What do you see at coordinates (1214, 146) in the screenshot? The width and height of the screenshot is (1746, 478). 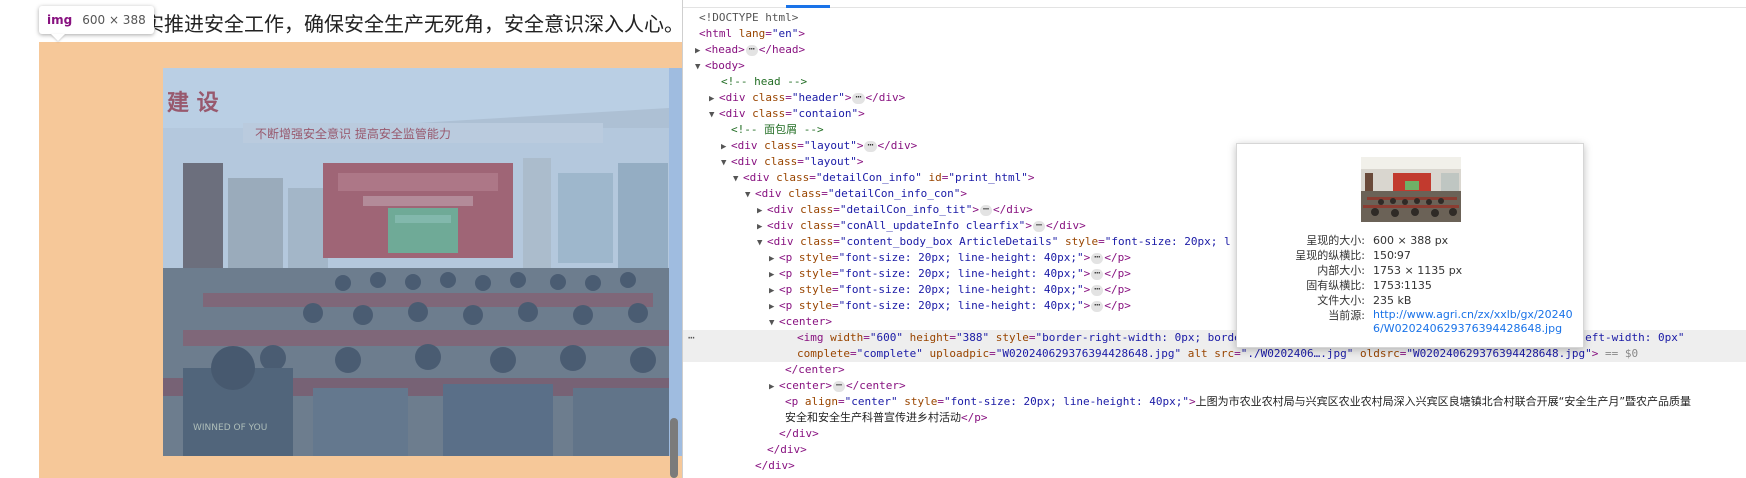 I see `dom-node: ▶ <div class="layout"> ⋯ </div>` at bounding box center [1214, 146].